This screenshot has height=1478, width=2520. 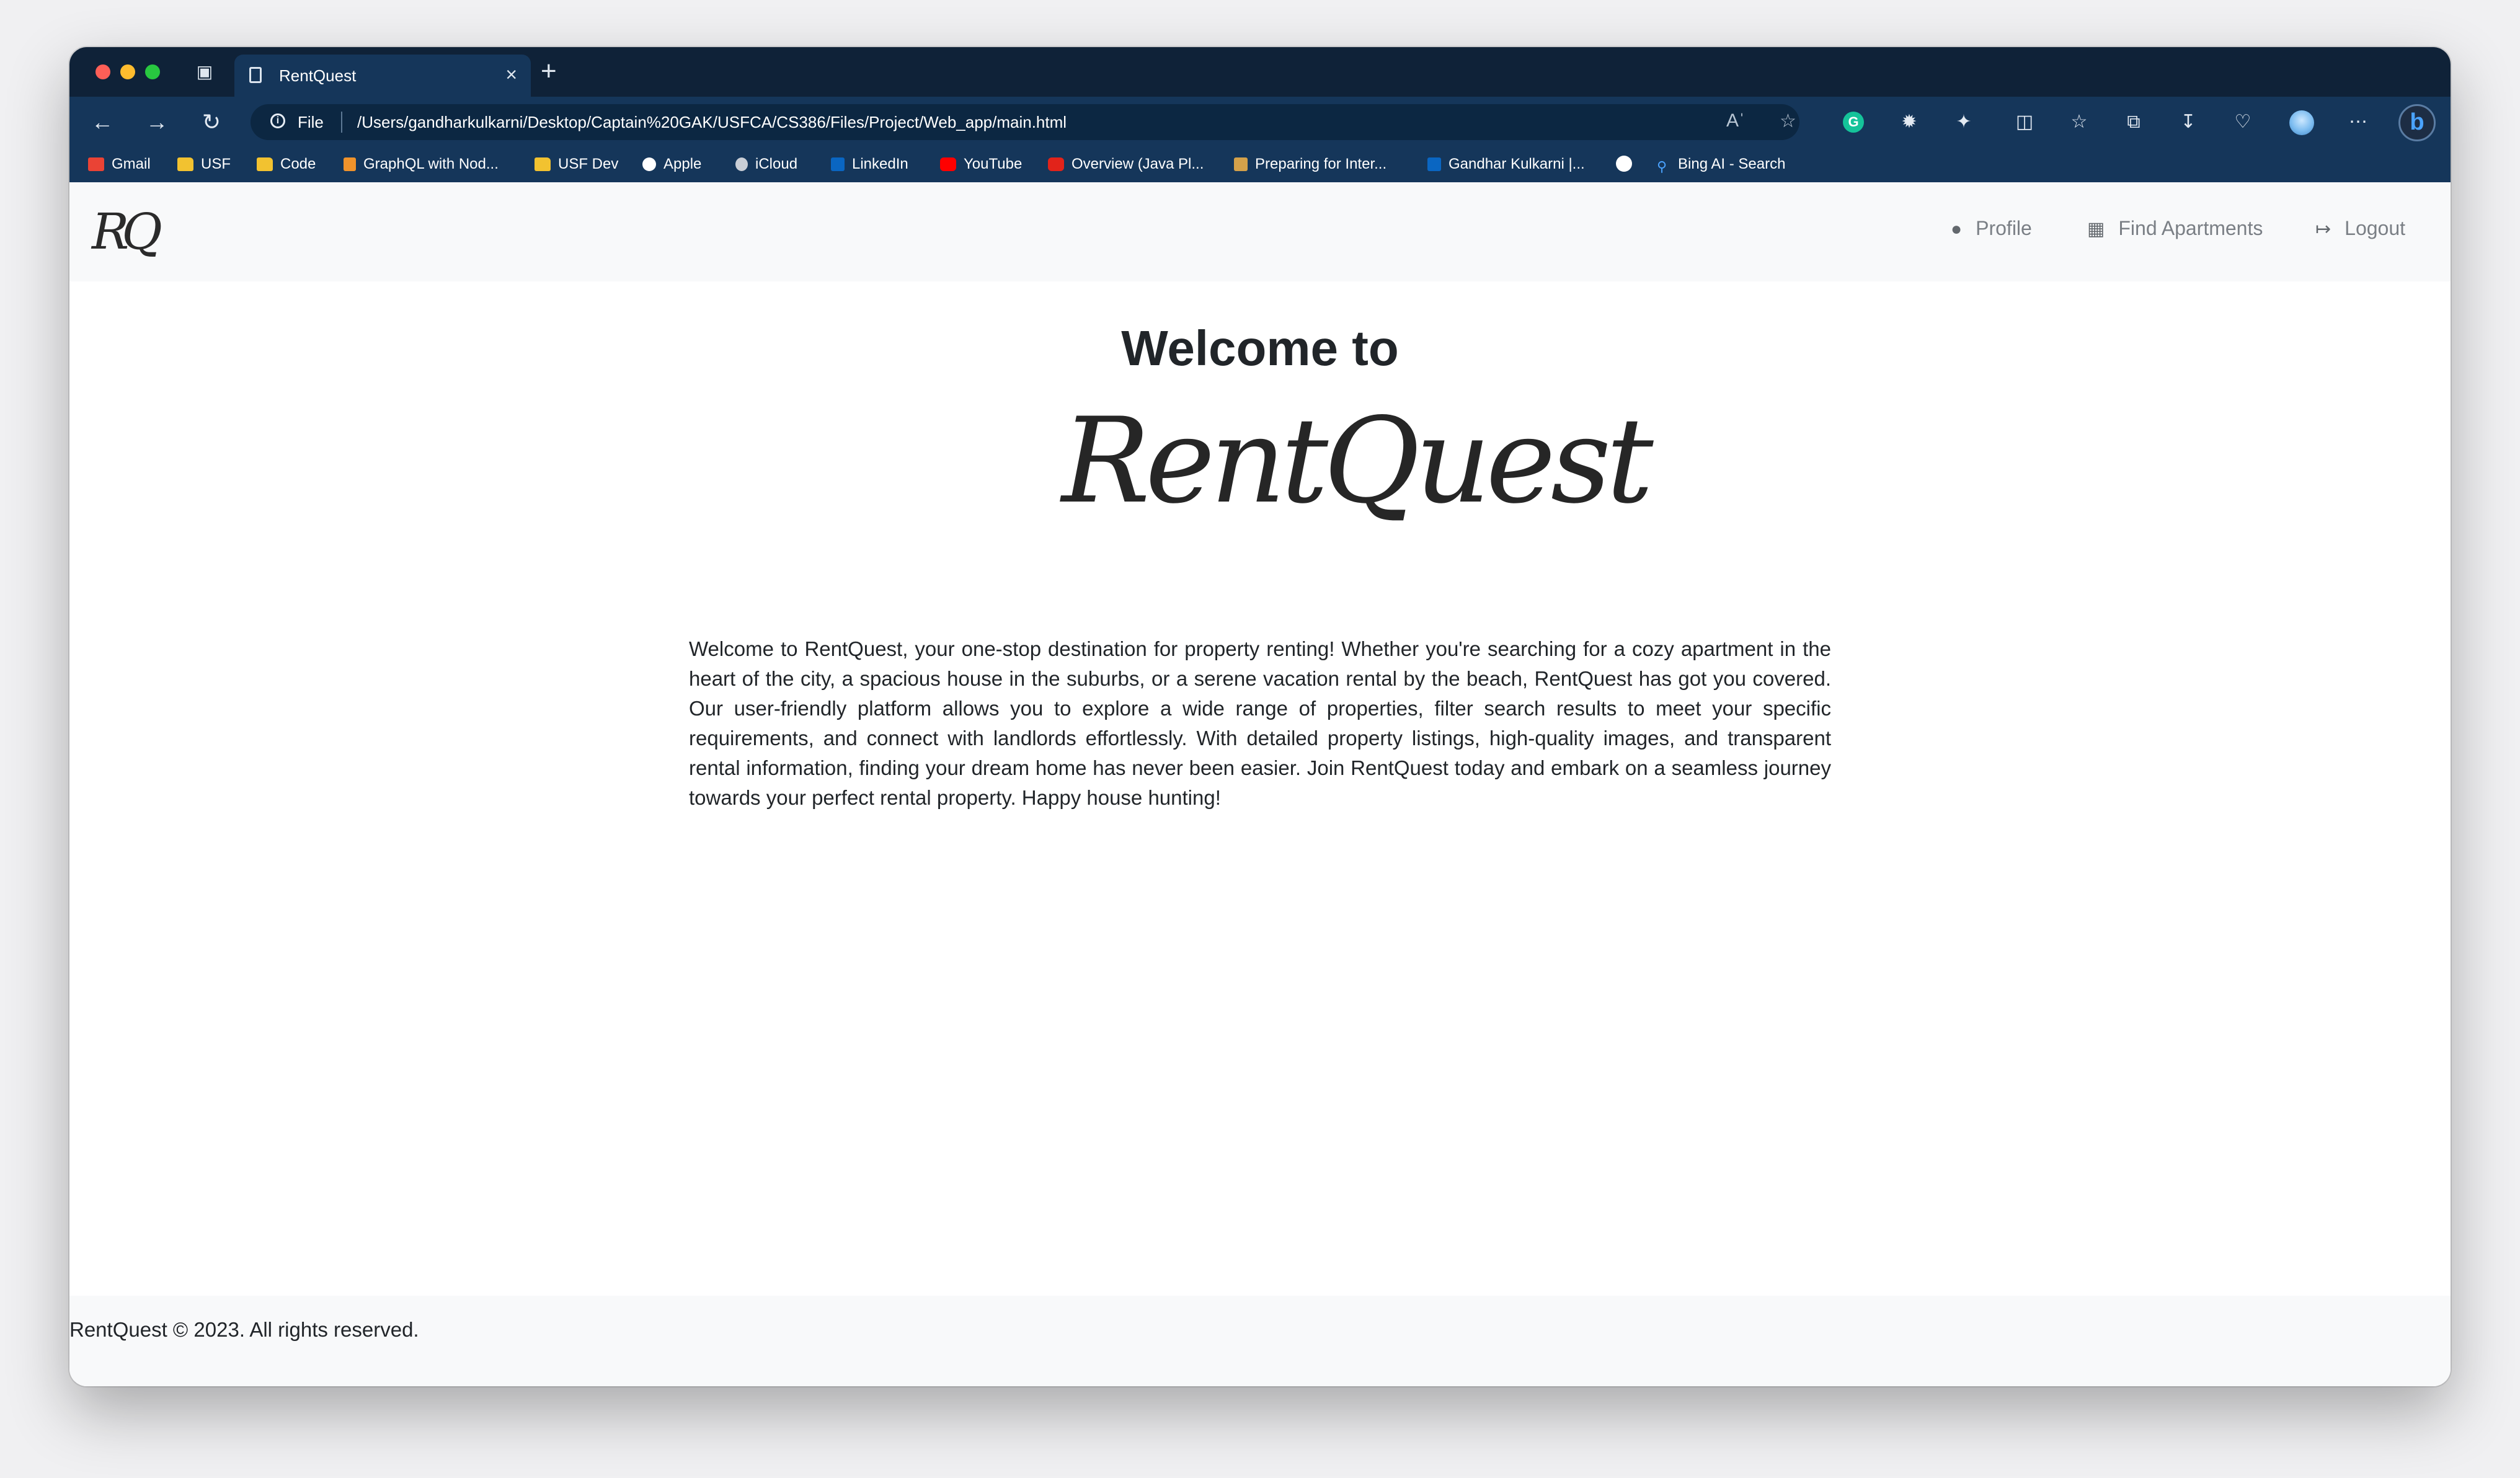 I want to click on address-separator, so click(x=341, y=122).